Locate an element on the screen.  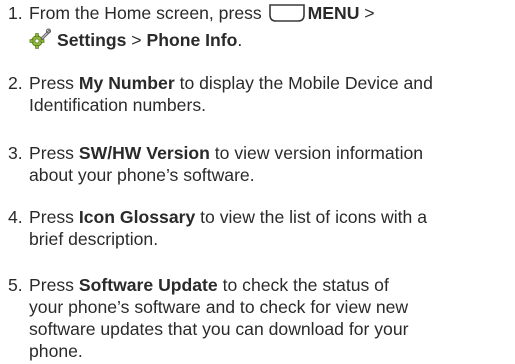
step-number: 3. is located at coordinates (15, 153).